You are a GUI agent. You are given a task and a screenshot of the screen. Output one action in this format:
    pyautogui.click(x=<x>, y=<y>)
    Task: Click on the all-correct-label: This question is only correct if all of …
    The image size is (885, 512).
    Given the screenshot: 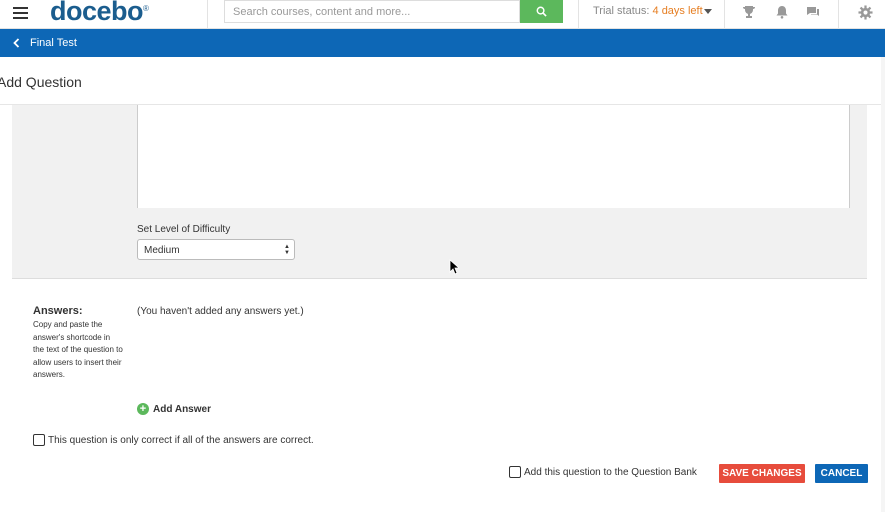 What is the action you would take?
    pyautogui.click(x=181, y=440)
    